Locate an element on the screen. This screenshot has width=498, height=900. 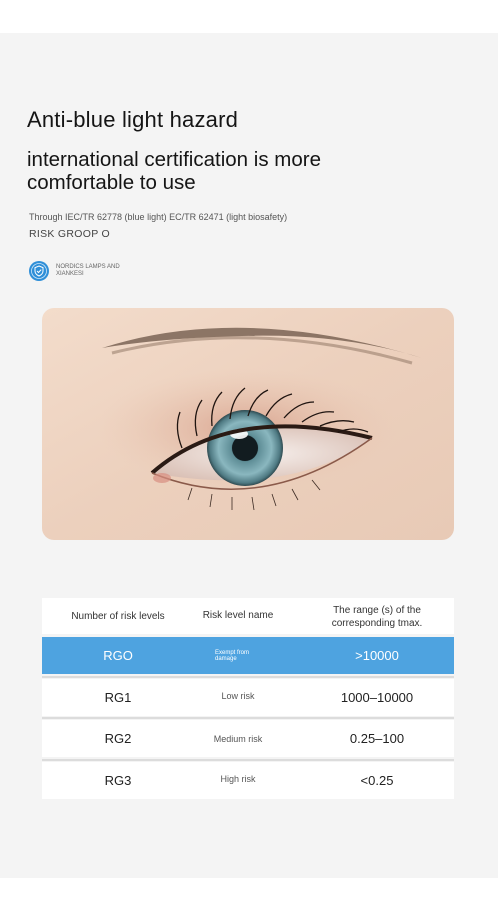
header-risk-name: Risk level name is located at coordinates (238, 615).